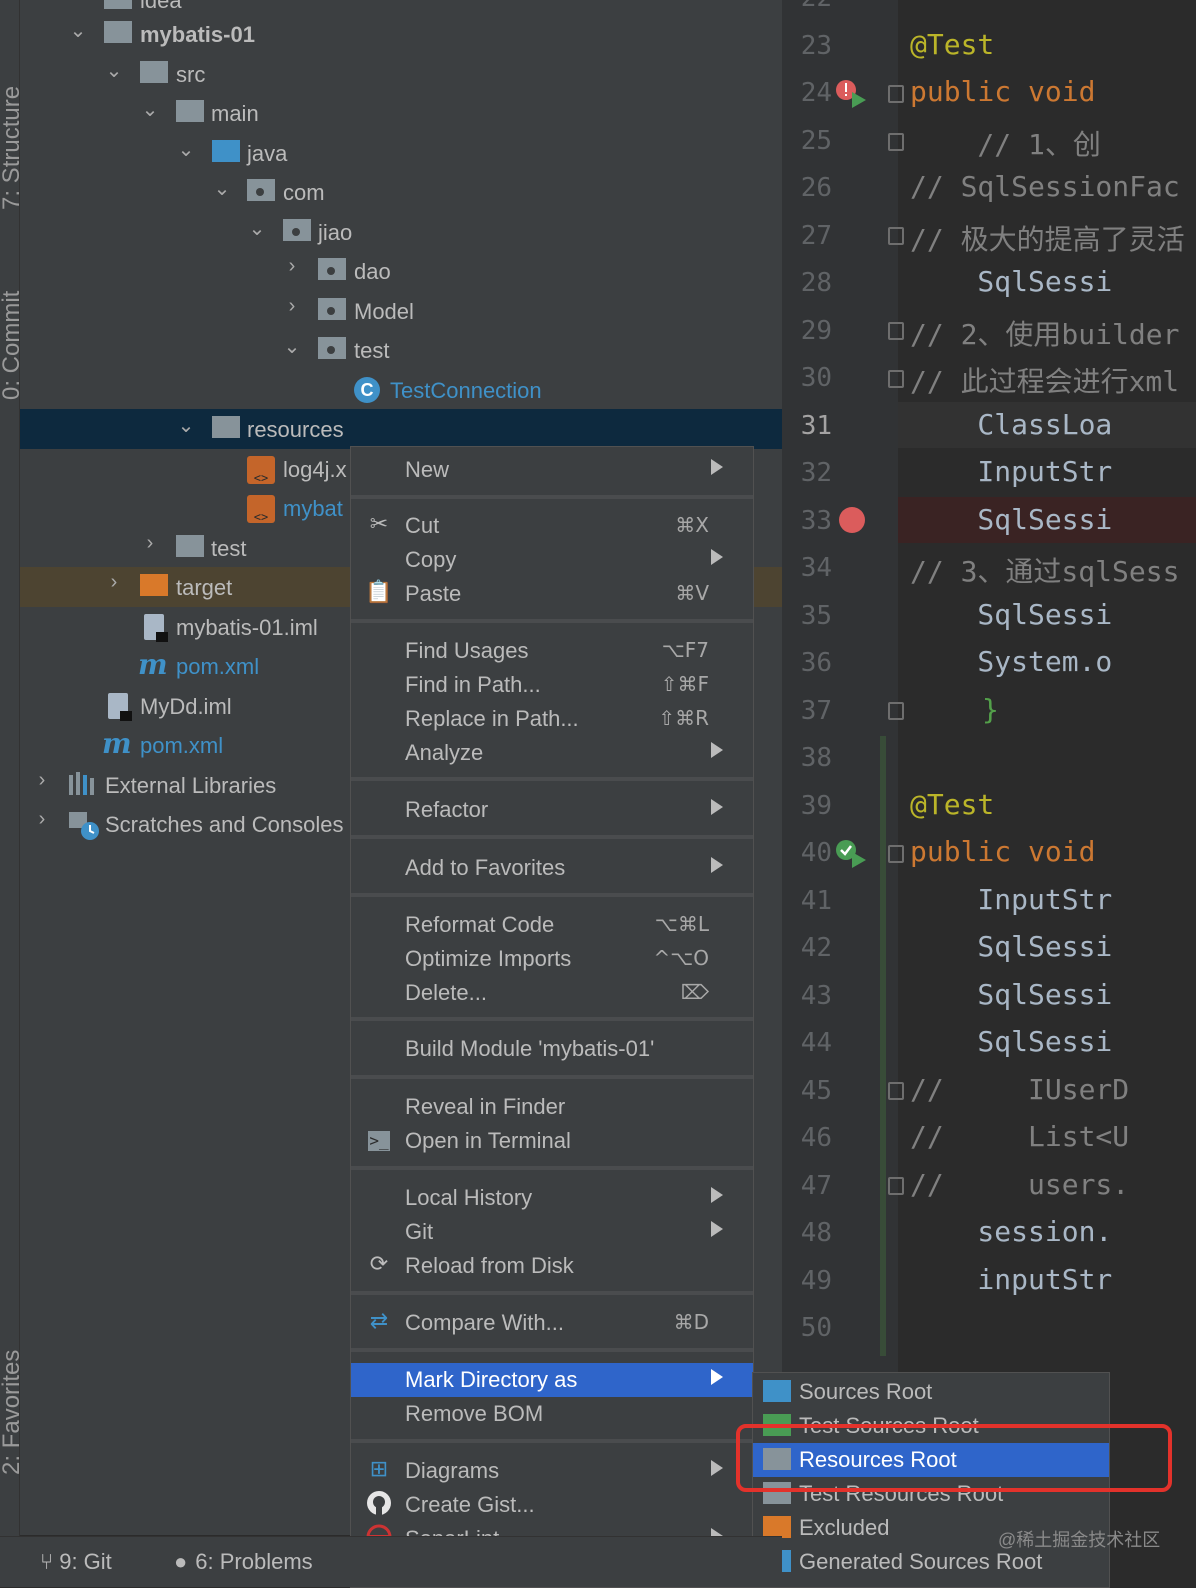  What do you see at coordinates (552, 959) in the screenshot?
I see `menu-item-optimize-imports: Optimize Imports ^⌥O` at bounding box center [552, 959].